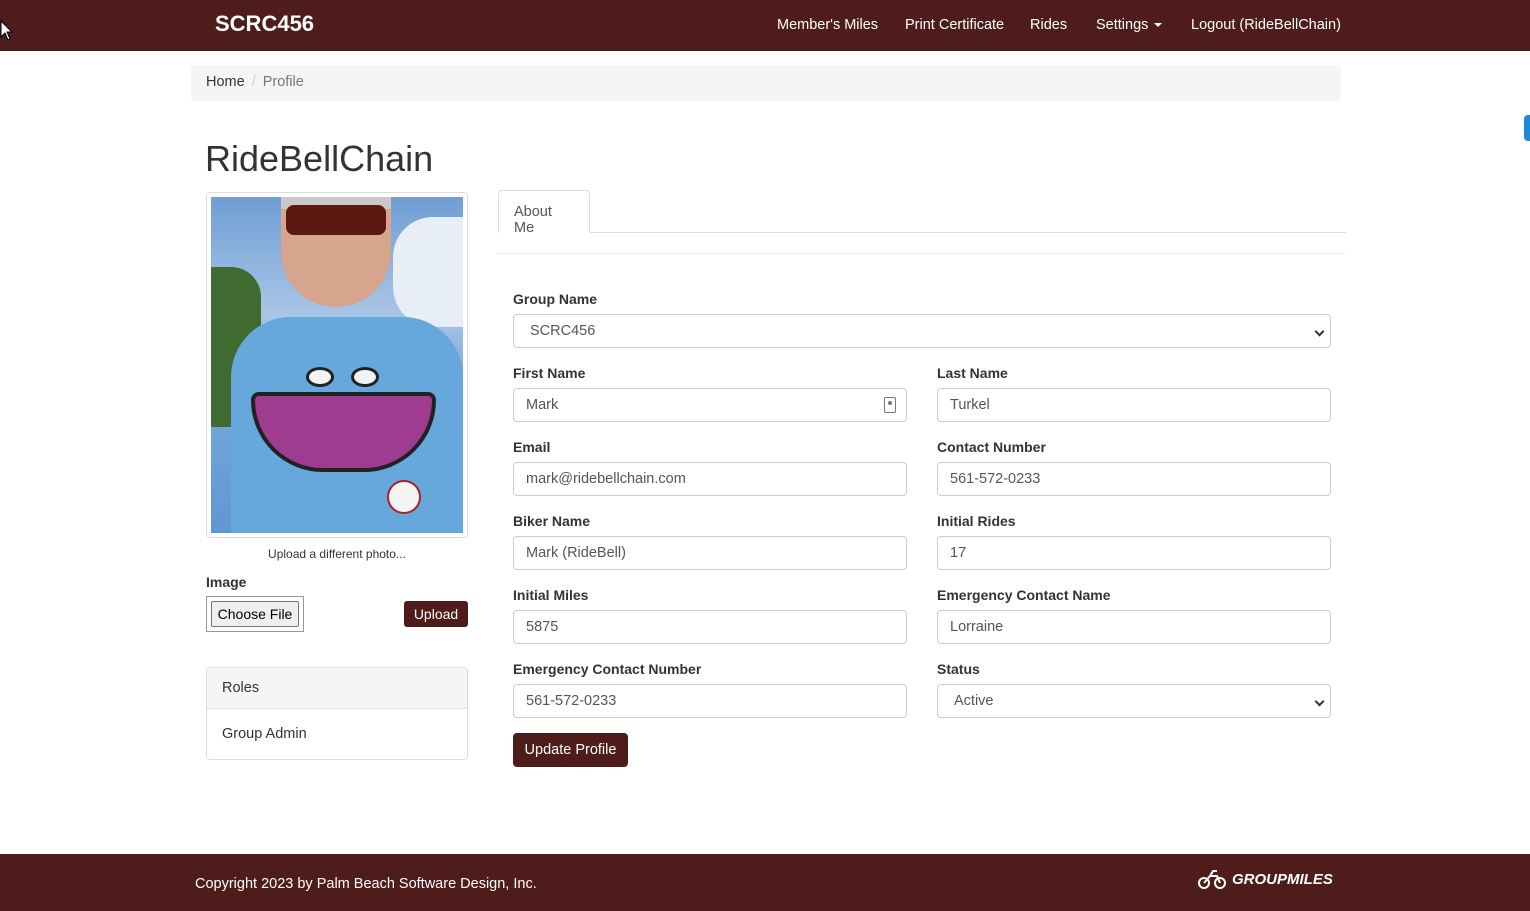 The width and height of the screenshot is (1530, 911). What do you see at coordinates (922, 331) in the screenshot?
I see `group-name-select: SCRC456` at bounding box center [922, 331].